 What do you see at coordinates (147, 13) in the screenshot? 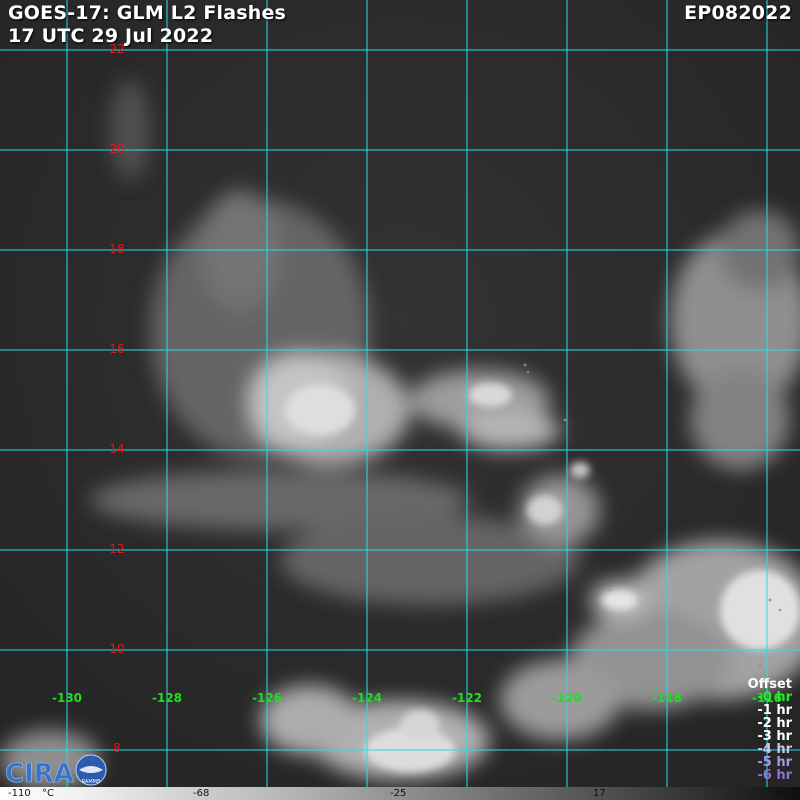
I see `product-title: GOES-17: GLM L2 Flashes` at bounding box center [147, 13].